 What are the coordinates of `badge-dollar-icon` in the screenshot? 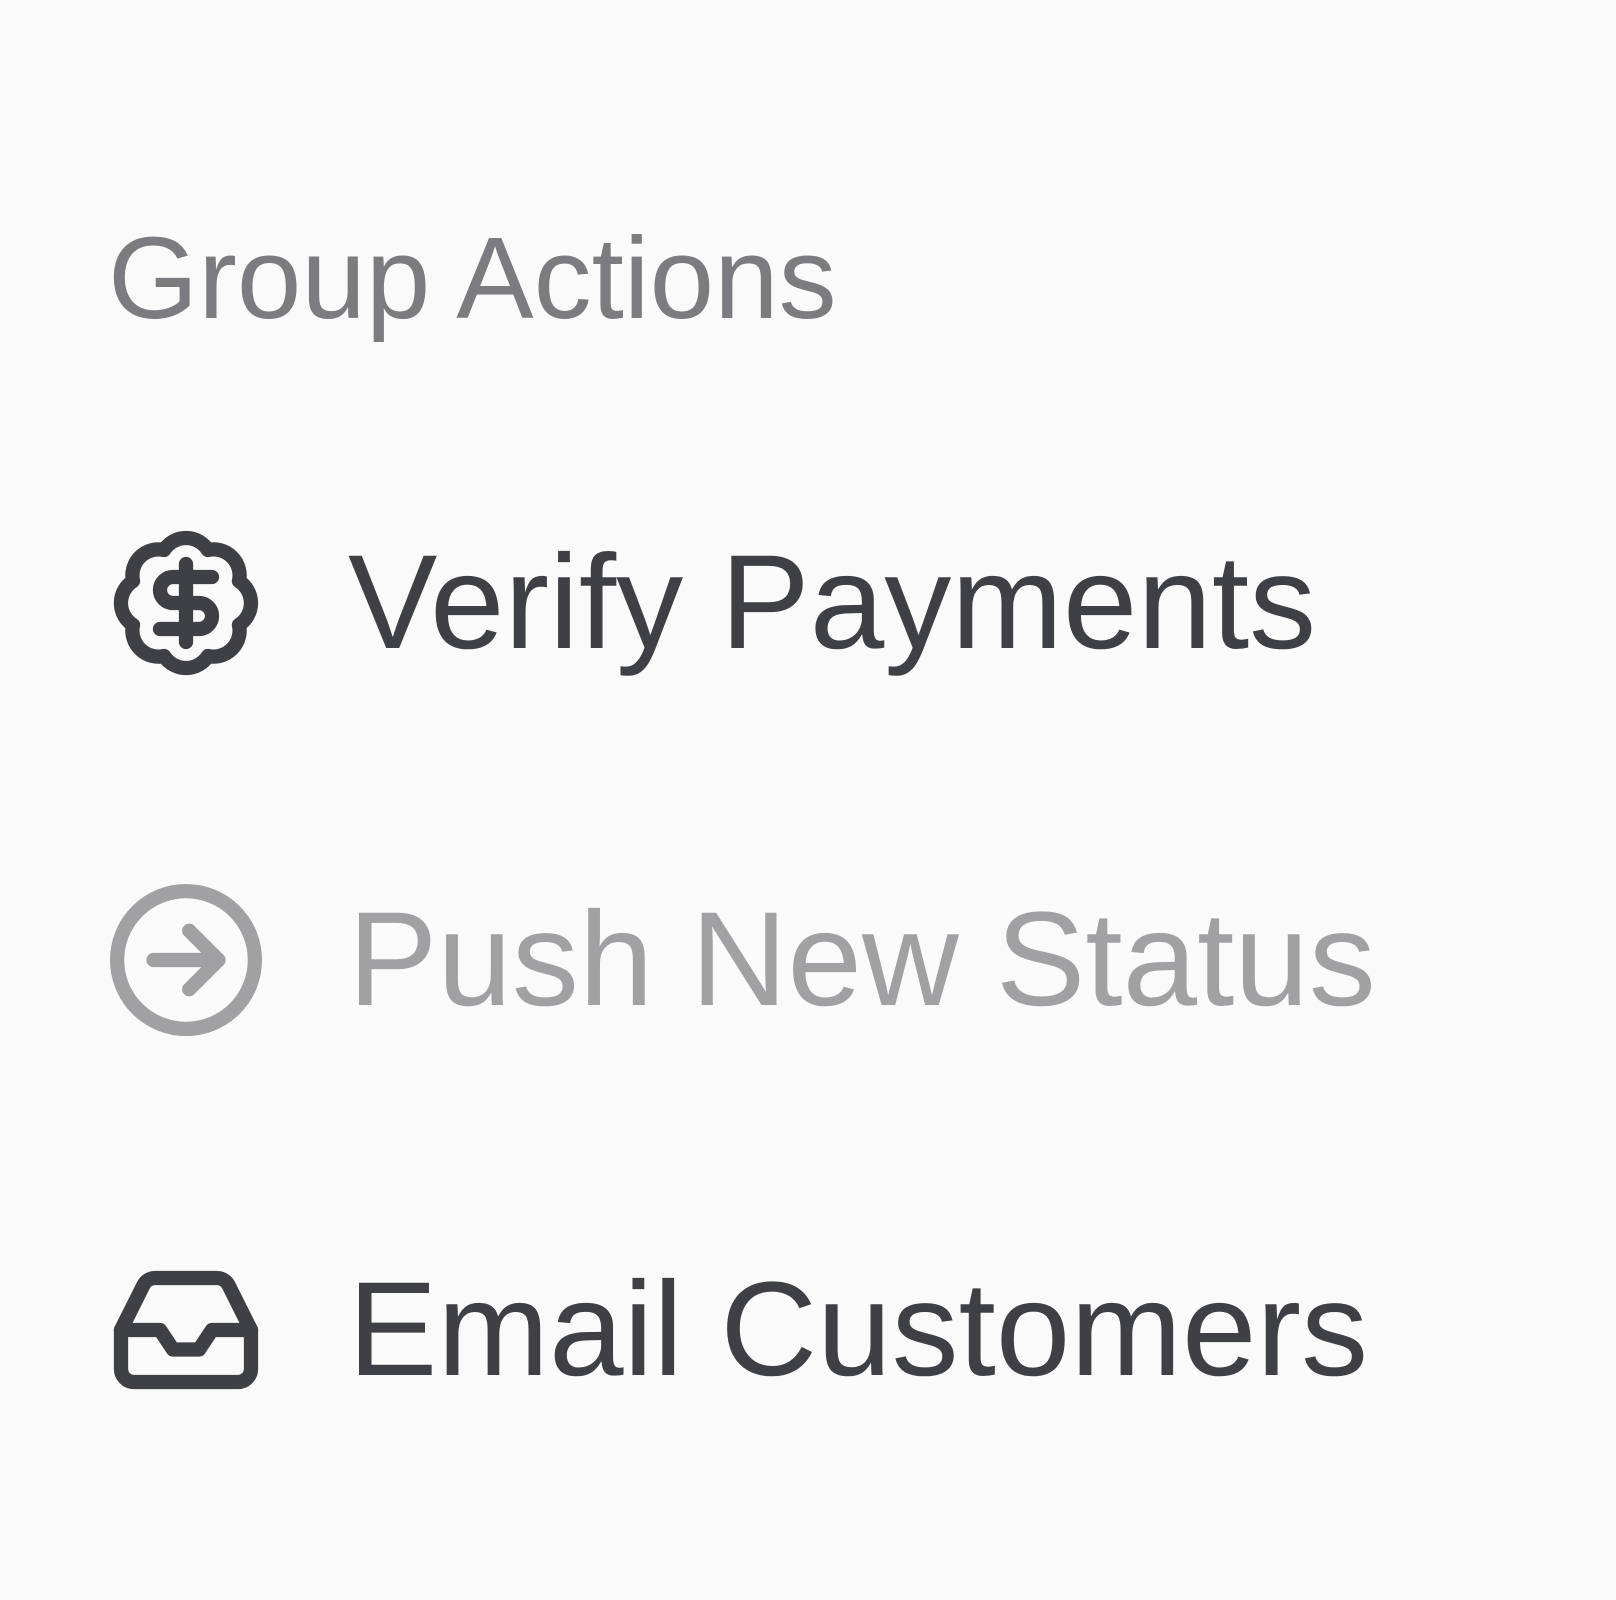 It's located at (186, 603).